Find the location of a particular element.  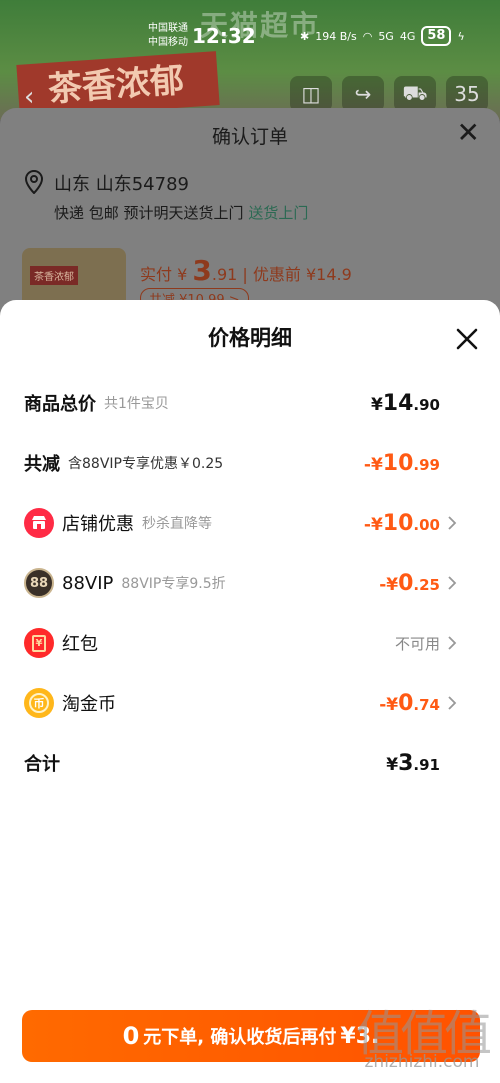

vip-88-icon: 88 is located at coordinates (39, 583).